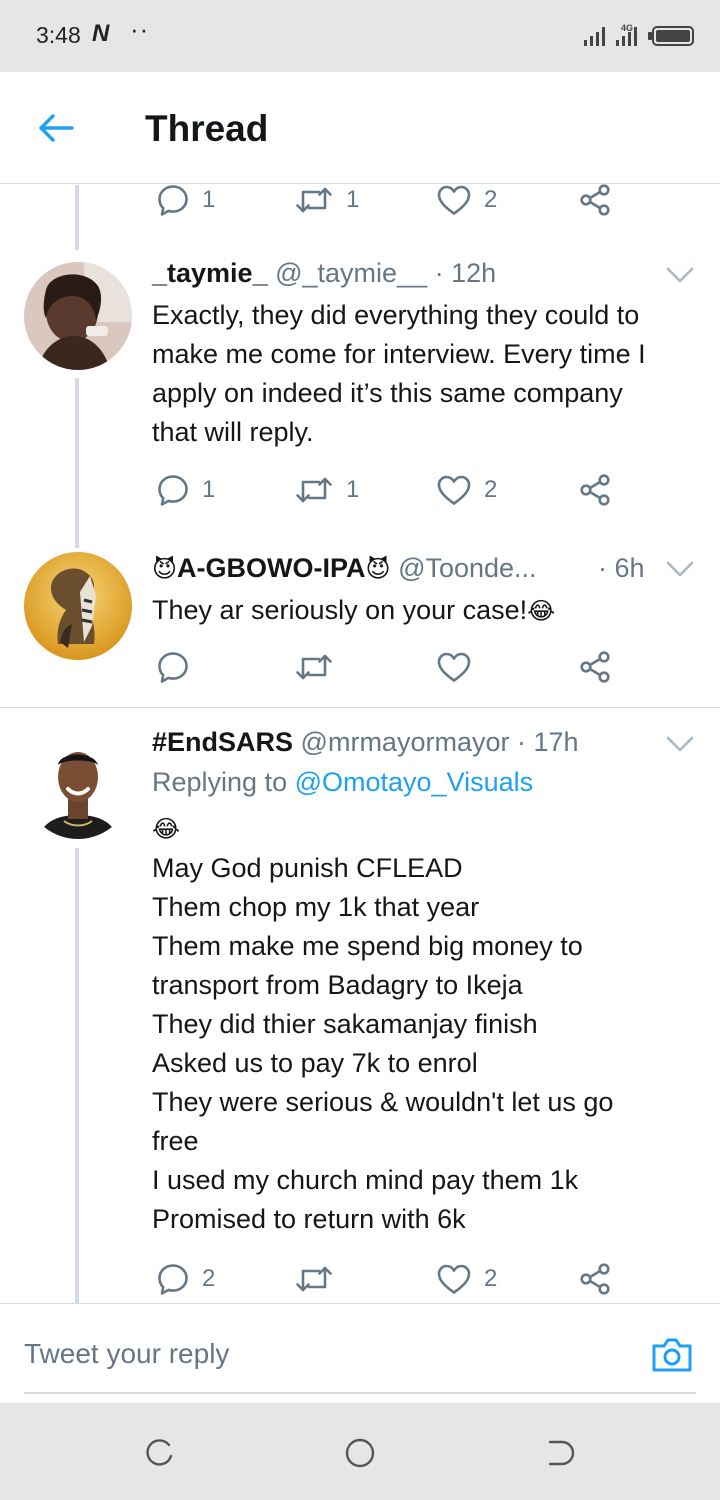 The width and height of the screenshot is (720, 1500). What do you see at coordinates (207, 128) in the screenshot?
I see `page-title: Thread` at bounding box center [207, 128].